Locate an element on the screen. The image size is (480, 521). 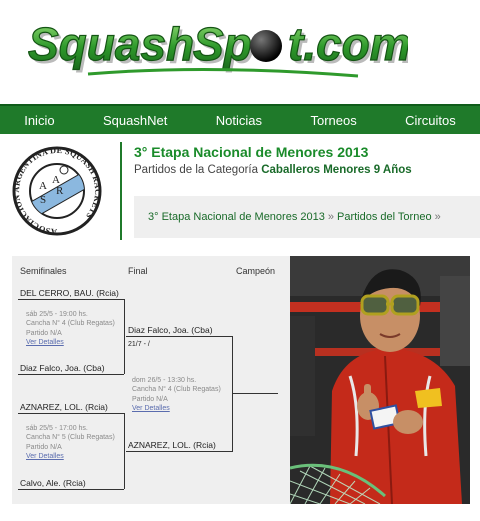
category-name: Caballeros Menores 9 Años is located at coordinates (336, 170).